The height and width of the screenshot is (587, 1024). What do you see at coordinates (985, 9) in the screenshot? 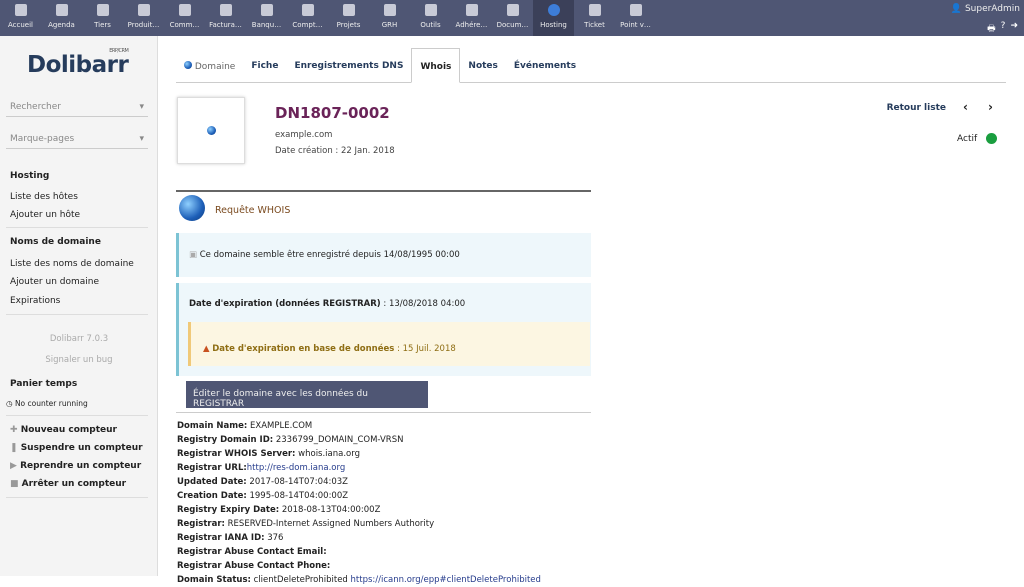
I see `user-menu: 👤 SuperAdmin` at bounding box center [985, 9].